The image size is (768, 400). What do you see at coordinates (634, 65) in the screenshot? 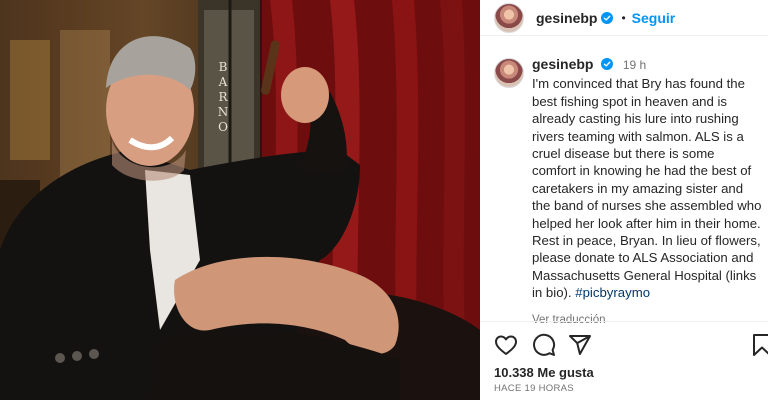
I see `caption-time: 19 h` at bounding box center [634, 65].